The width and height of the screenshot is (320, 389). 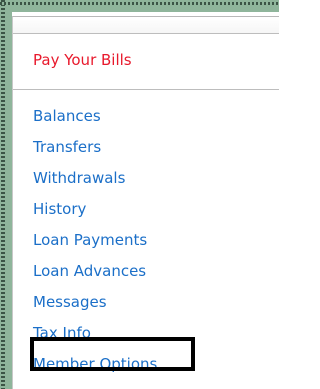 What do you see at coordinates (82, 60) in the screenshot?
I see `pay-your-bills-link: Pay Your Bills` at bounding box center [82, 60].